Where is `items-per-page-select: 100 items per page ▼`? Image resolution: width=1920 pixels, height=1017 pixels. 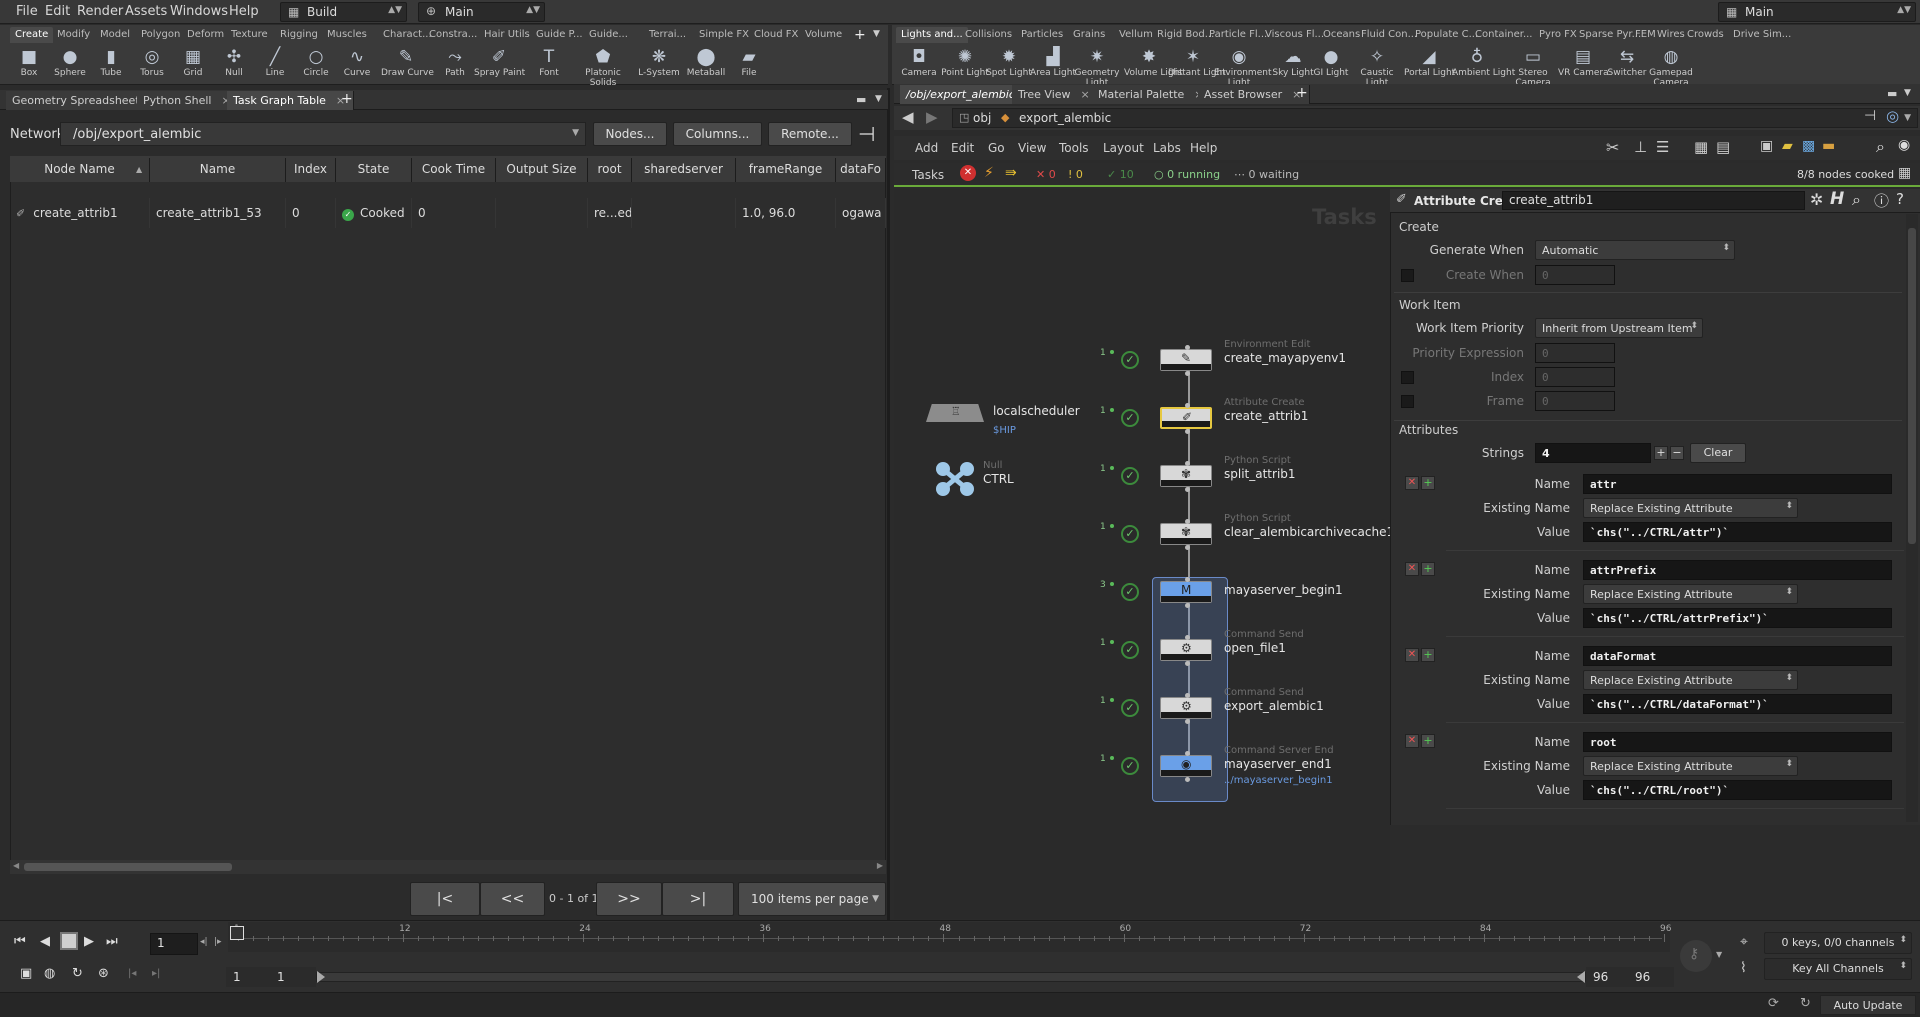 items-per-page-select: 100 items per page ▼ is located at coordinates (812, 899).